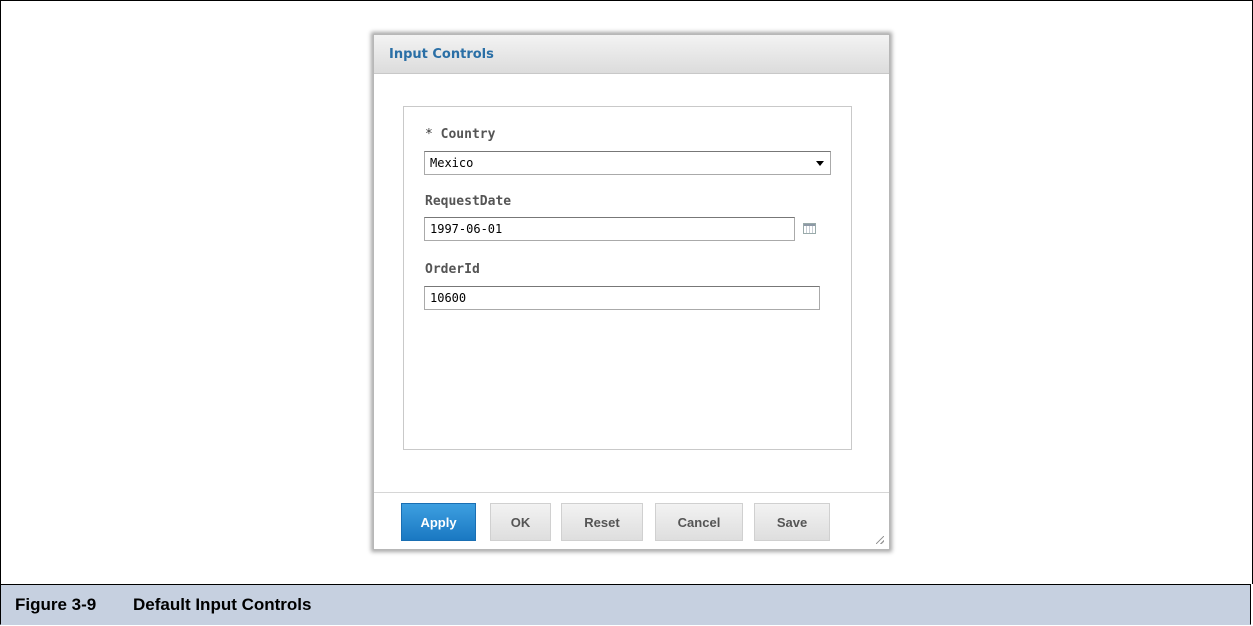  I want to click on cancel-button: Cancel, so click(699, 522).